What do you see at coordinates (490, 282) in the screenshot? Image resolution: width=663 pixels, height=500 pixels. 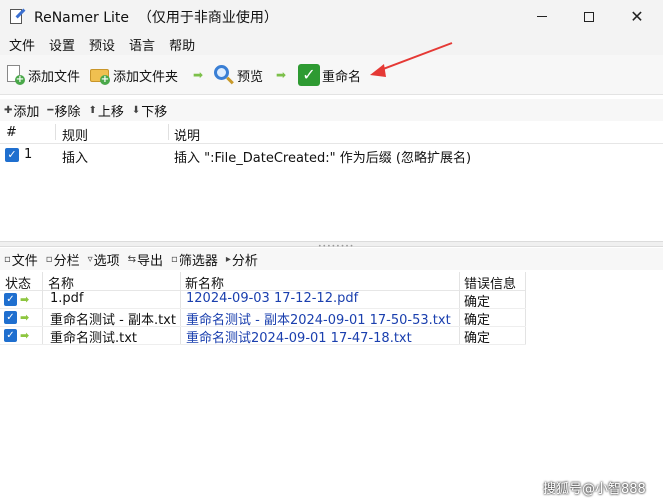 I see `files-col-error: 错误信息` at bounding box center [490, 282].